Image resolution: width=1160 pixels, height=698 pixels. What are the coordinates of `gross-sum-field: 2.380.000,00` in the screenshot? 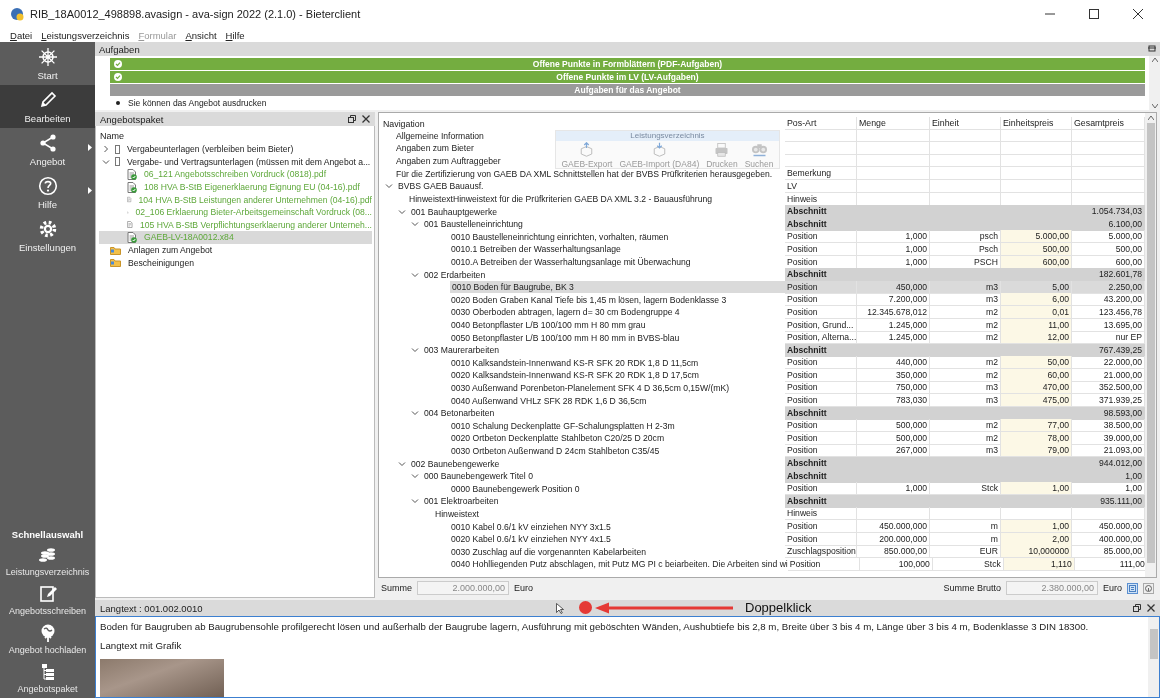 It's located at (1052, 588).